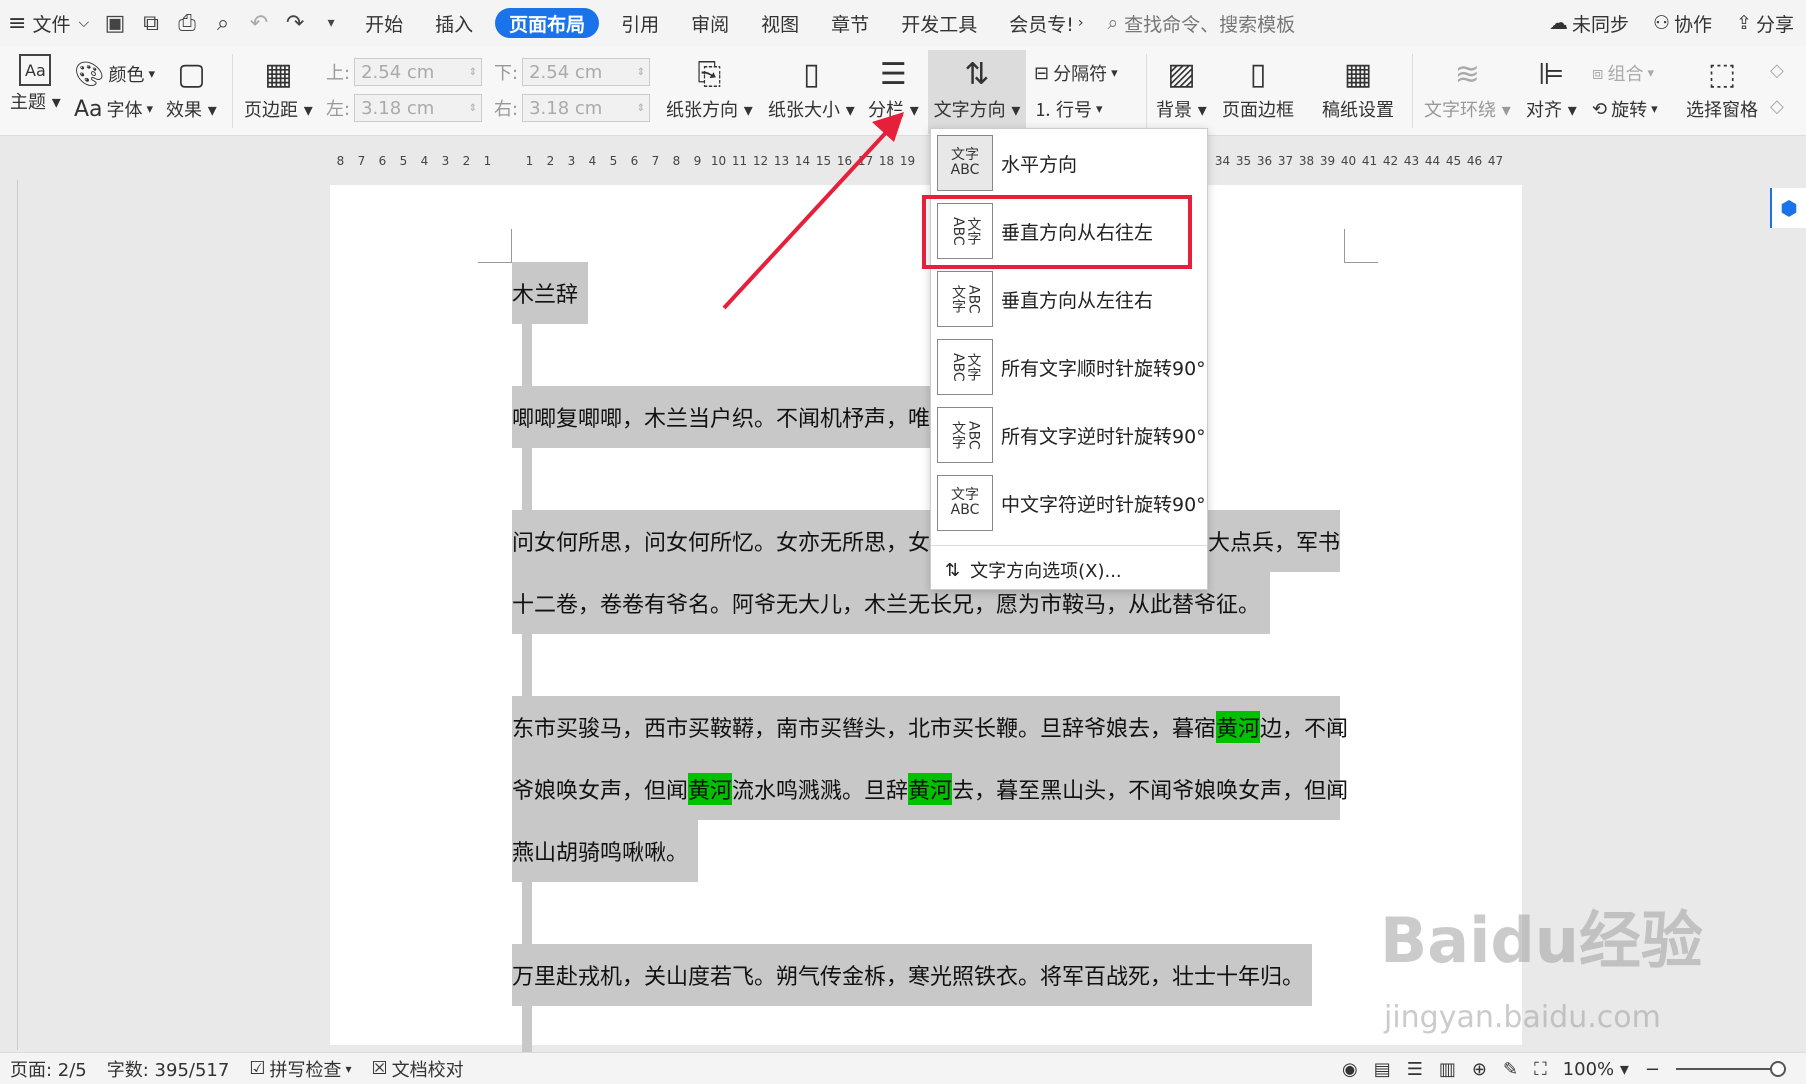 The height and width of the screenshot is (1084, 1806). Describe the element at coordinates (1348, 161) in the screenshot. I see `ruler-tick: 40` at that location.